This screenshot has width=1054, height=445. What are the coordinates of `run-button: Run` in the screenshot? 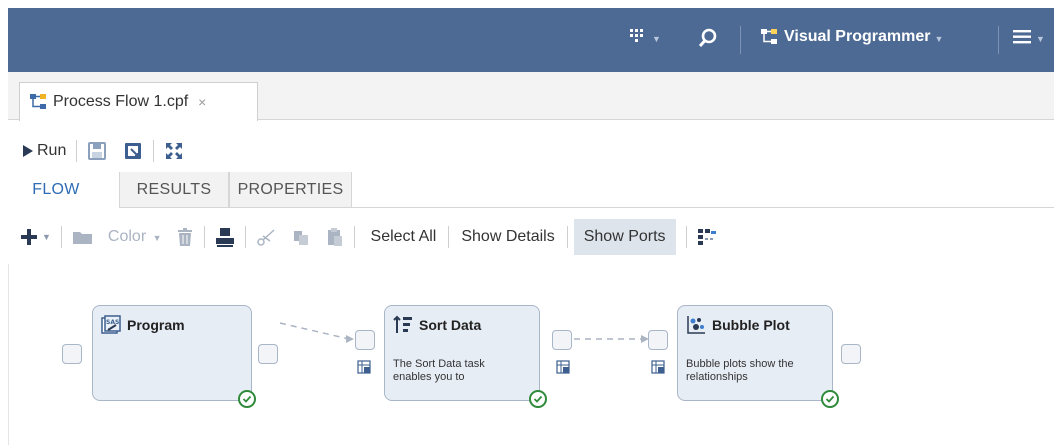 It's located at (44, 151).